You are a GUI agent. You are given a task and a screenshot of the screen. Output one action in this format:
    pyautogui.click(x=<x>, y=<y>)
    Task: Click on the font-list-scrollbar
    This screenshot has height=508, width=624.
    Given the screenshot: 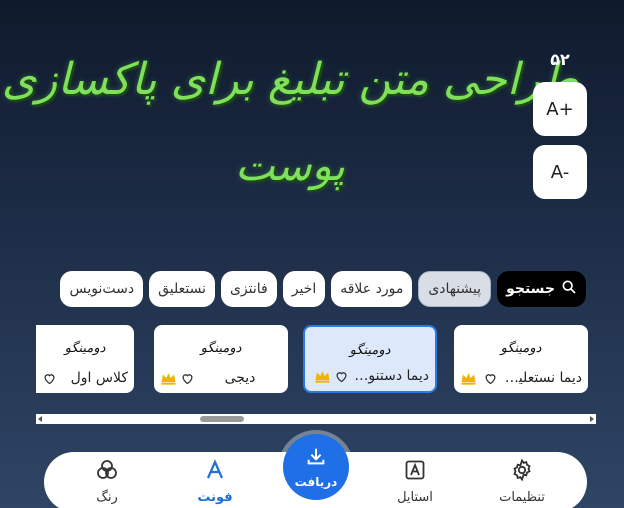 What is the action you would take?
    pyautogui.click(x=316, y=419)
    